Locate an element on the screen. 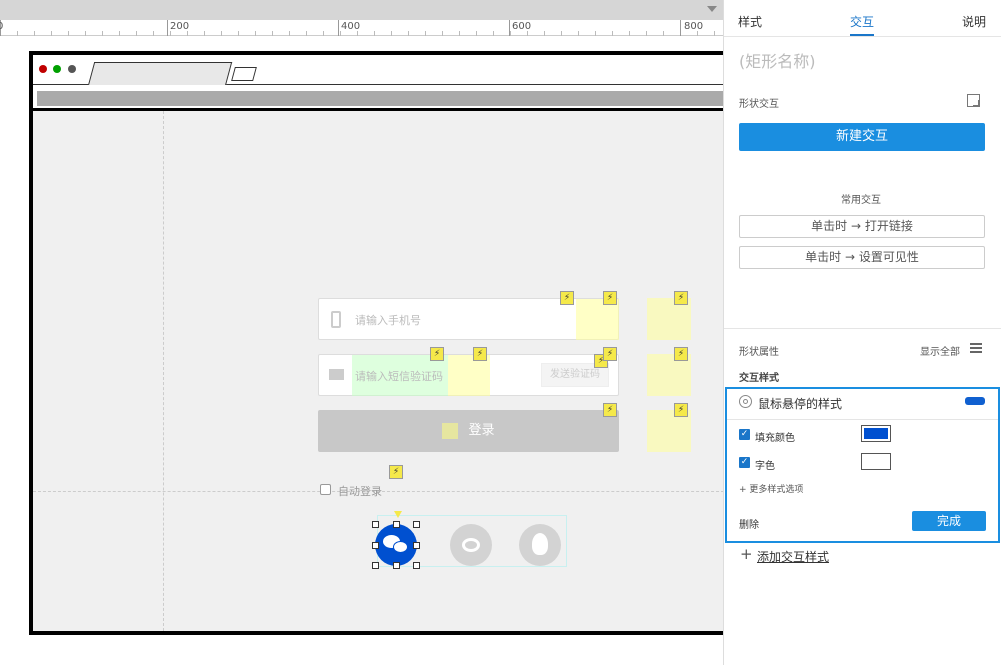  sms-placeholder: 请输入短信验证码 is located at coordinates (399, 376).